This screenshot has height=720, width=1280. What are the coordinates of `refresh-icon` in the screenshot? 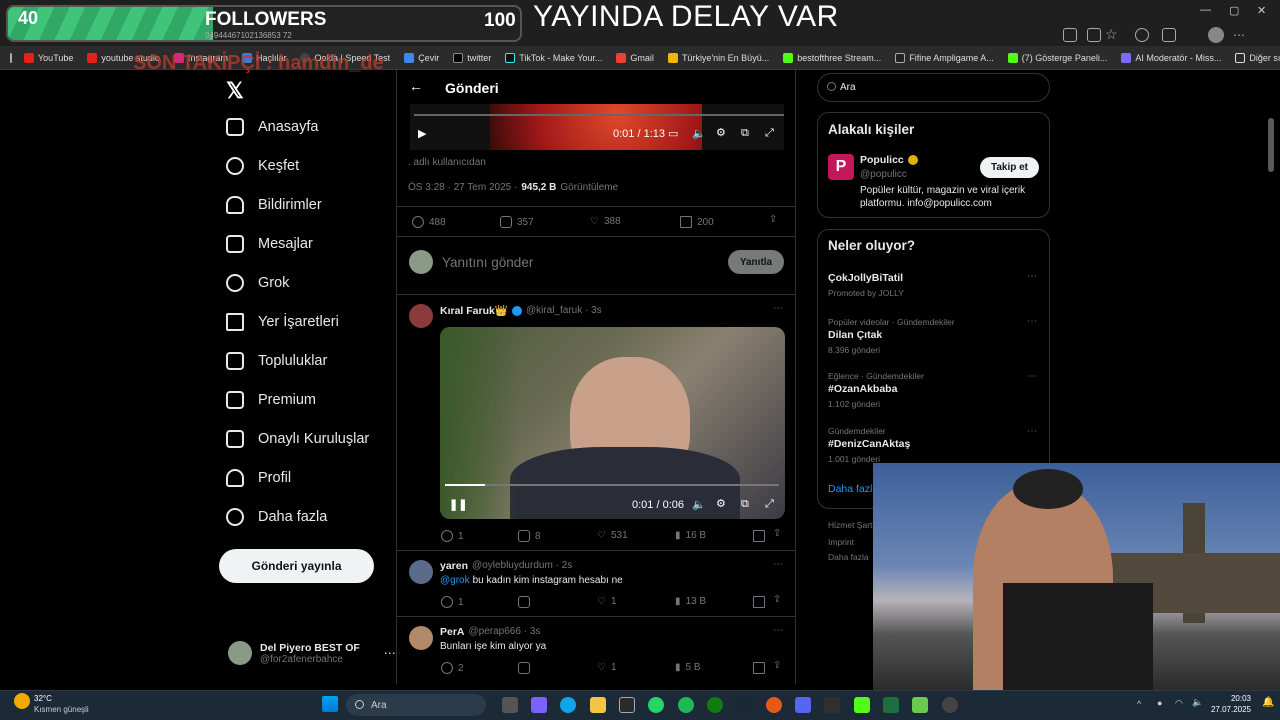 It's located at (1142, 35).